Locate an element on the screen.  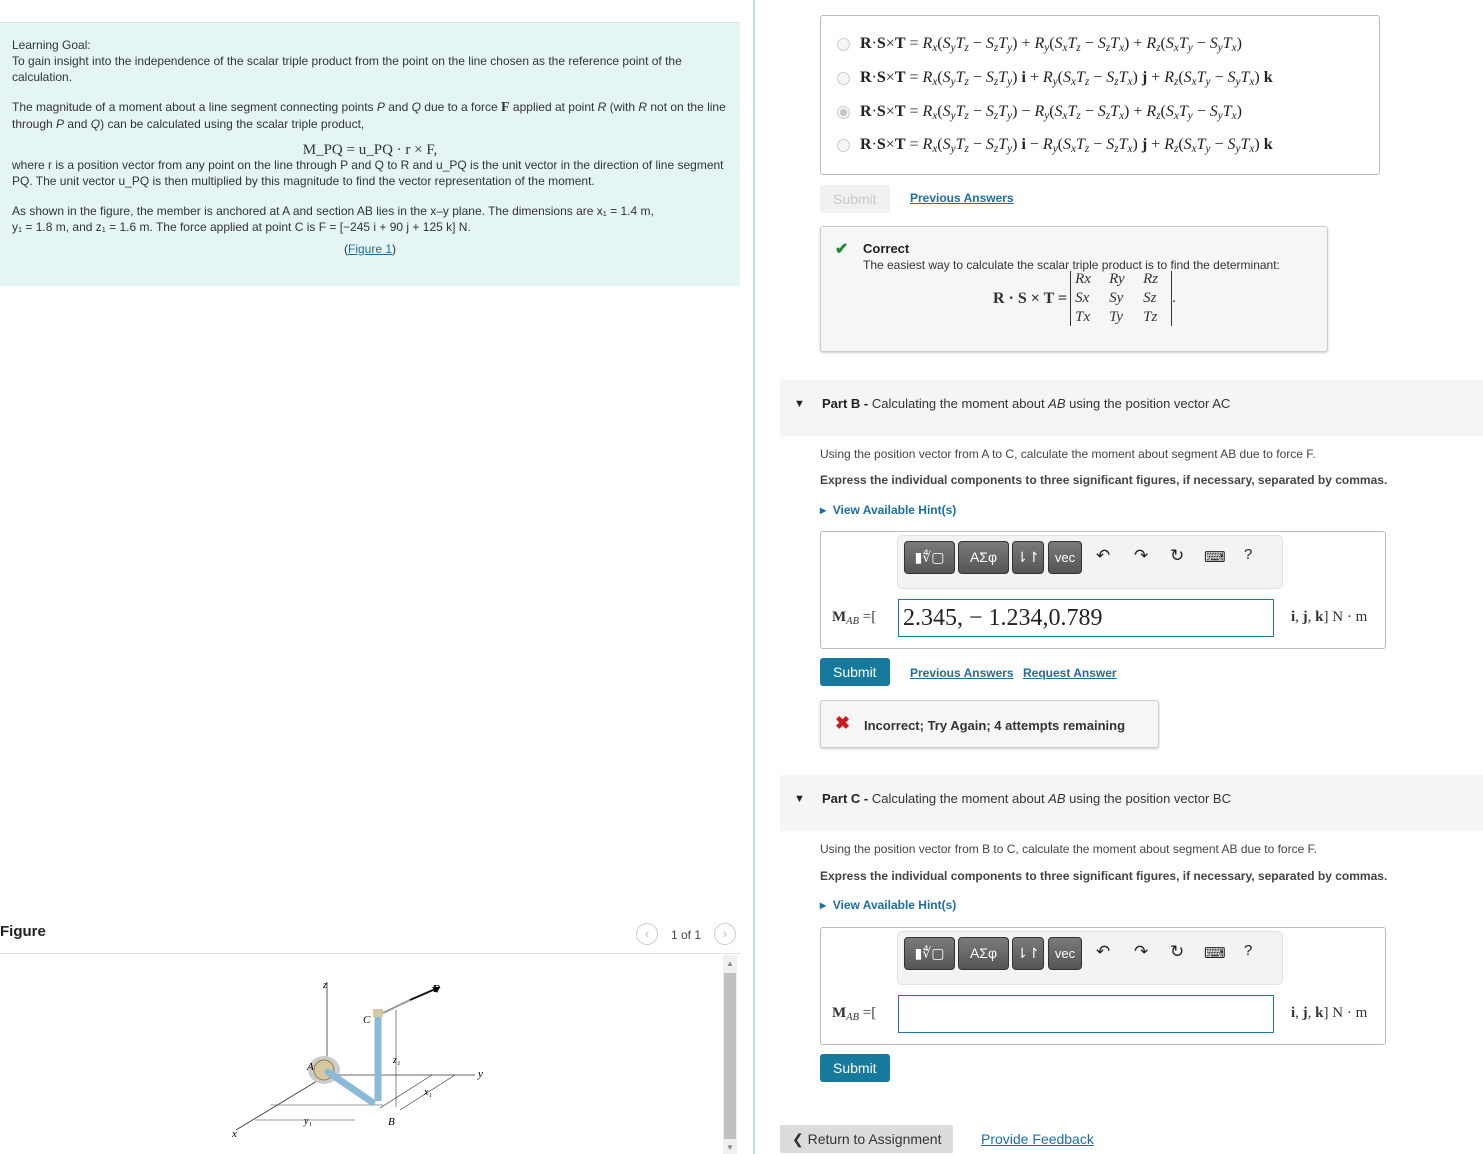
return-to-assignment-button: ❮ Return to Assignment is located at coordinates (866, 1139).